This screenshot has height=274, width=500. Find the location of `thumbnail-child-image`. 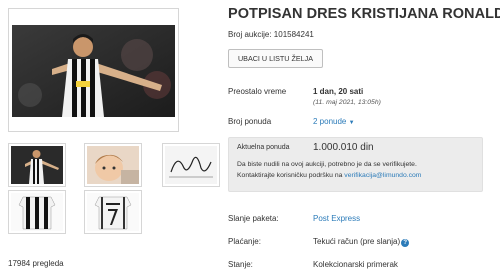

thumbnail-child-image is located at coordinates (113, 165).